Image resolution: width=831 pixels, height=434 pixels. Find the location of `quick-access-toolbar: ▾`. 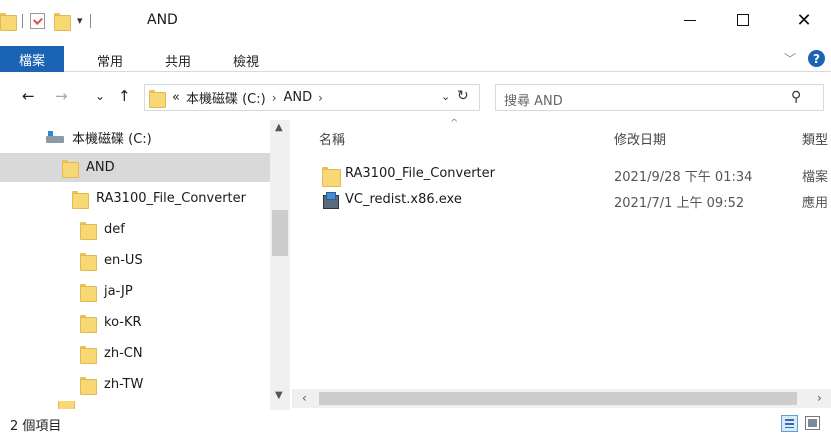

quick-access-toolbar: ▾ is located at coordinates (49, 21).